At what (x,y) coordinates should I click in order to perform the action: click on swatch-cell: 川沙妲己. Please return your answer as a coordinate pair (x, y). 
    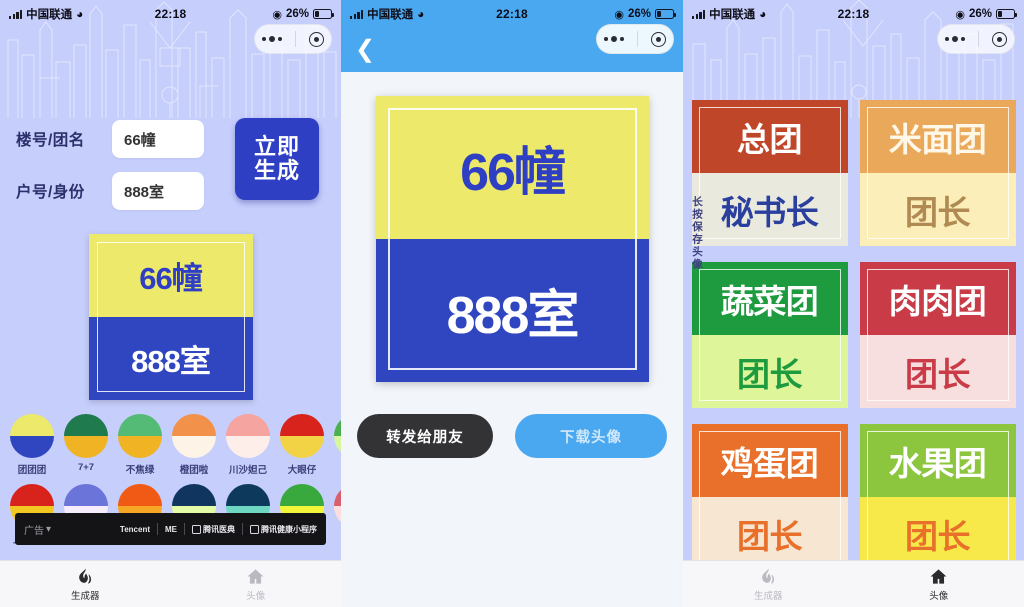
    Looking at the image, I should click on (248, 445).